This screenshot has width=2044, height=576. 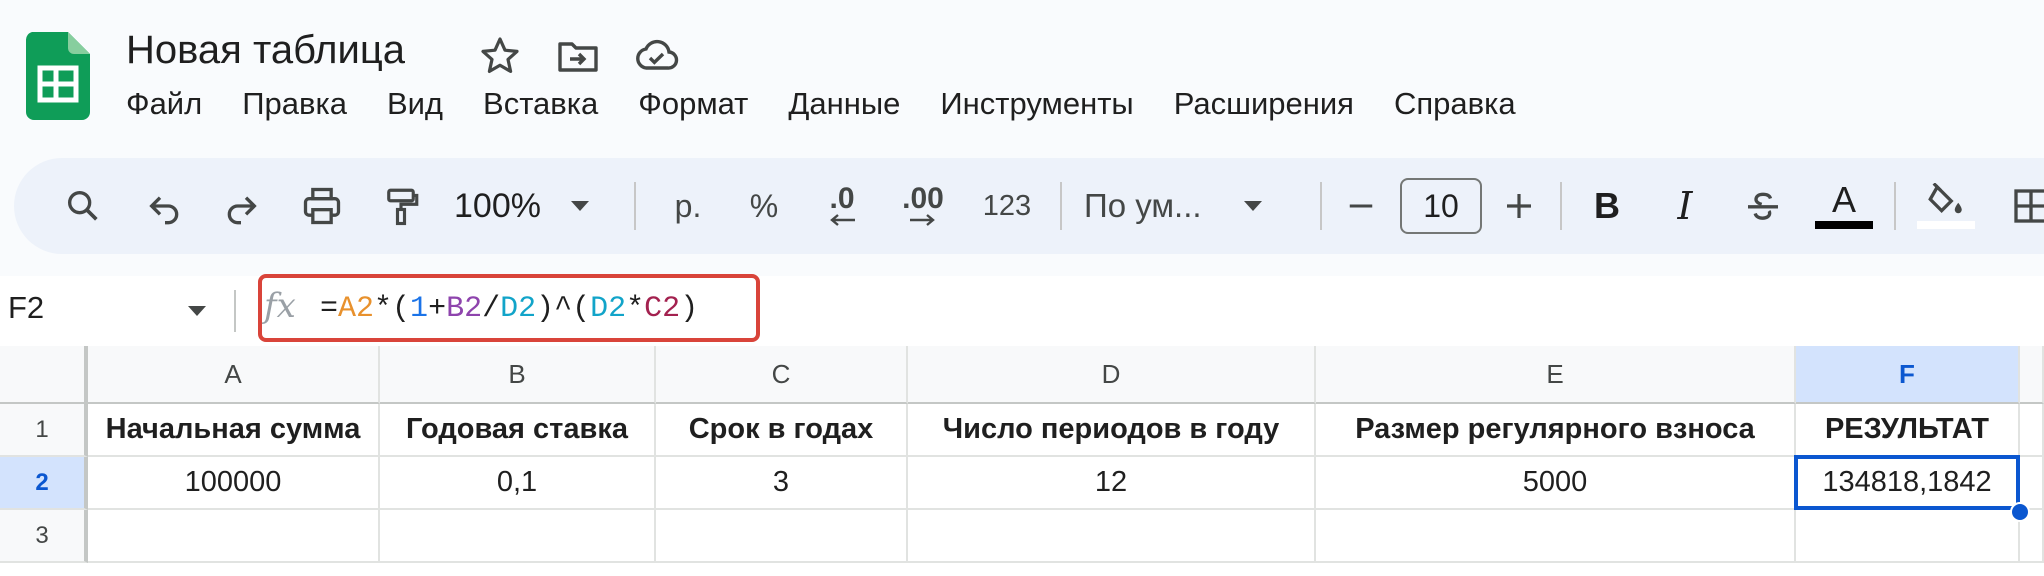 I want to click on formula-token: A2, so click(x=356, y=309).